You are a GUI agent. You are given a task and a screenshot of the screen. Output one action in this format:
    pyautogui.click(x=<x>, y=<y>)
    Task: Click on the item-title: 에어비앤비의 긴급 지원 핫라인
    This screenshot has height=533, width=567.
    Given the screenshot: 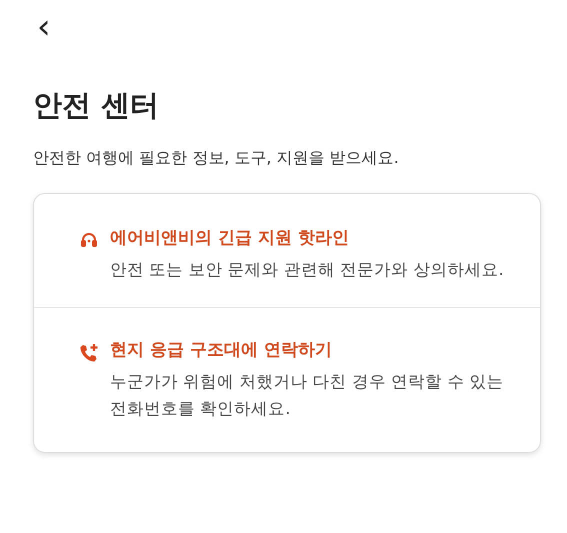 What is the action you would take?
    pyautogui.click(x=310, y=237)
    